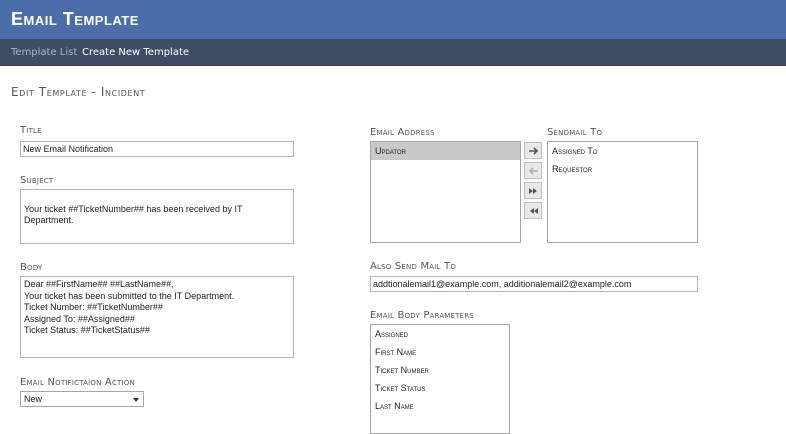  Describe the element at coordinates (79, 318) in the screenshot. I see `body-line: Assigned To: ##Assigned##` at that location.